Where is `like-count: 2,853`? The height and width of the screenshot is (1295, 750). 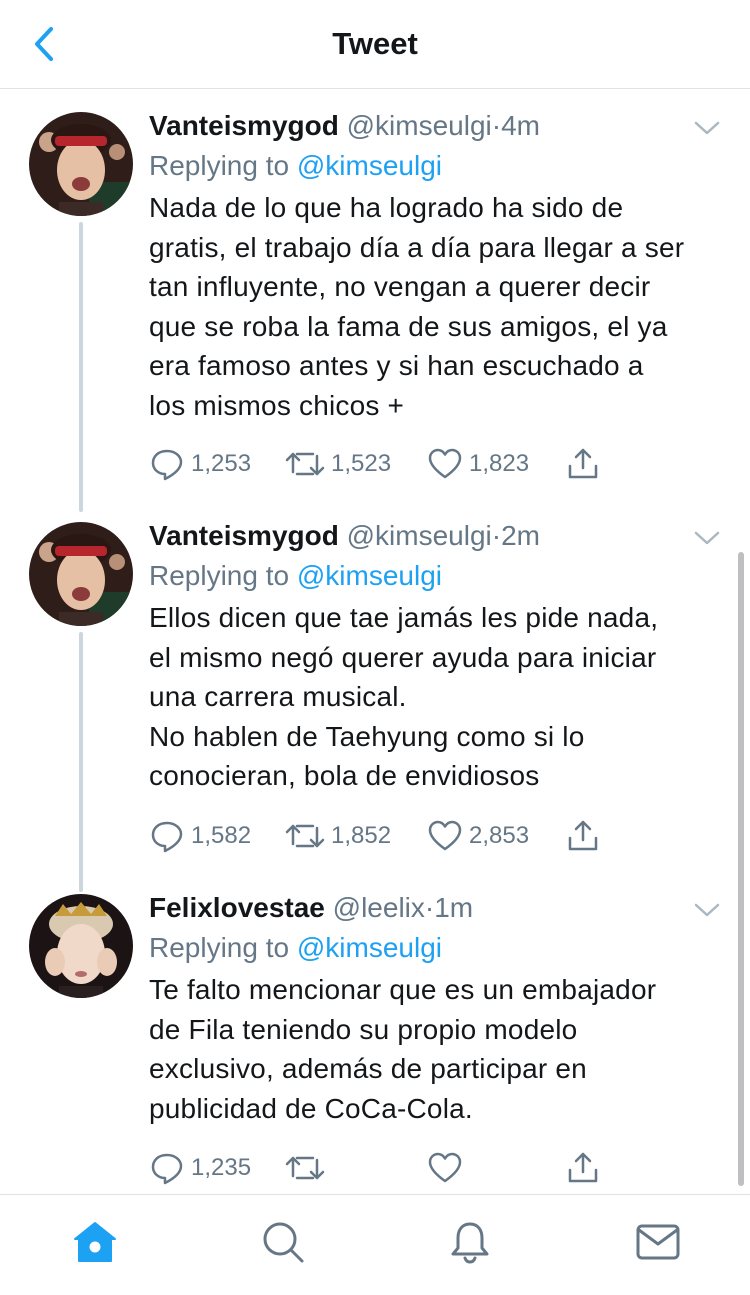 like-count: 2,853 is located at coordinates (499, 835).